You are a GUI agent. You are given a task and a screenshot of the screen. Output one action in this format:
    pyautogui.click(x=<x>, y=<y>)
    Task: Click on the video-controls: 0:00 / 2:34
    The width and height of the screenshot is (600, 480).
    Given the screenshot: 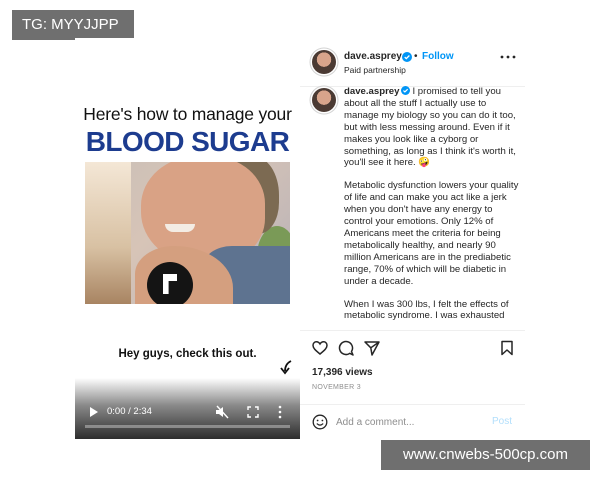 What is the action you would take?
    pyautogui.click(x=187, y=408)
    